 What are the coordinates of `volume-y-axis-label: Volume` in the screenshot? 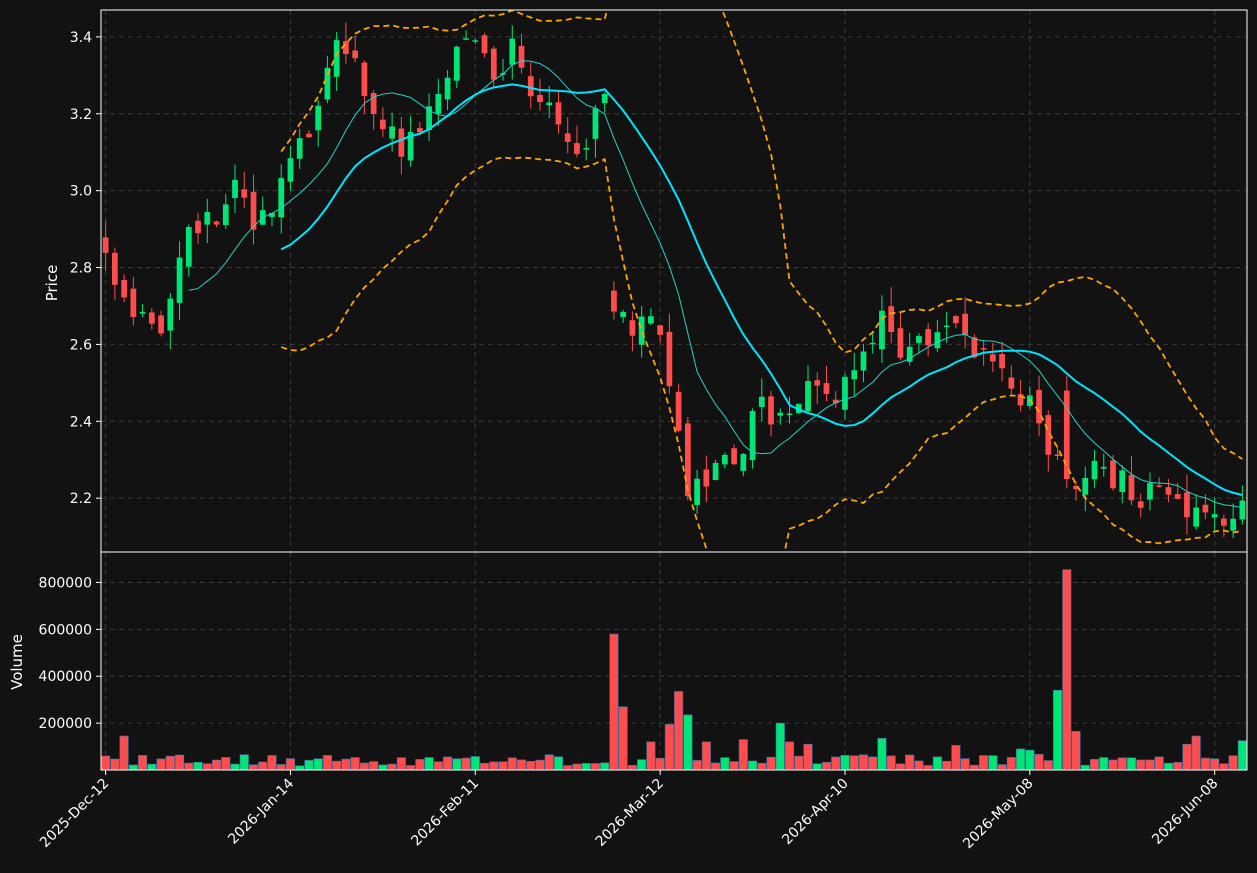 It's located at (17, 662).